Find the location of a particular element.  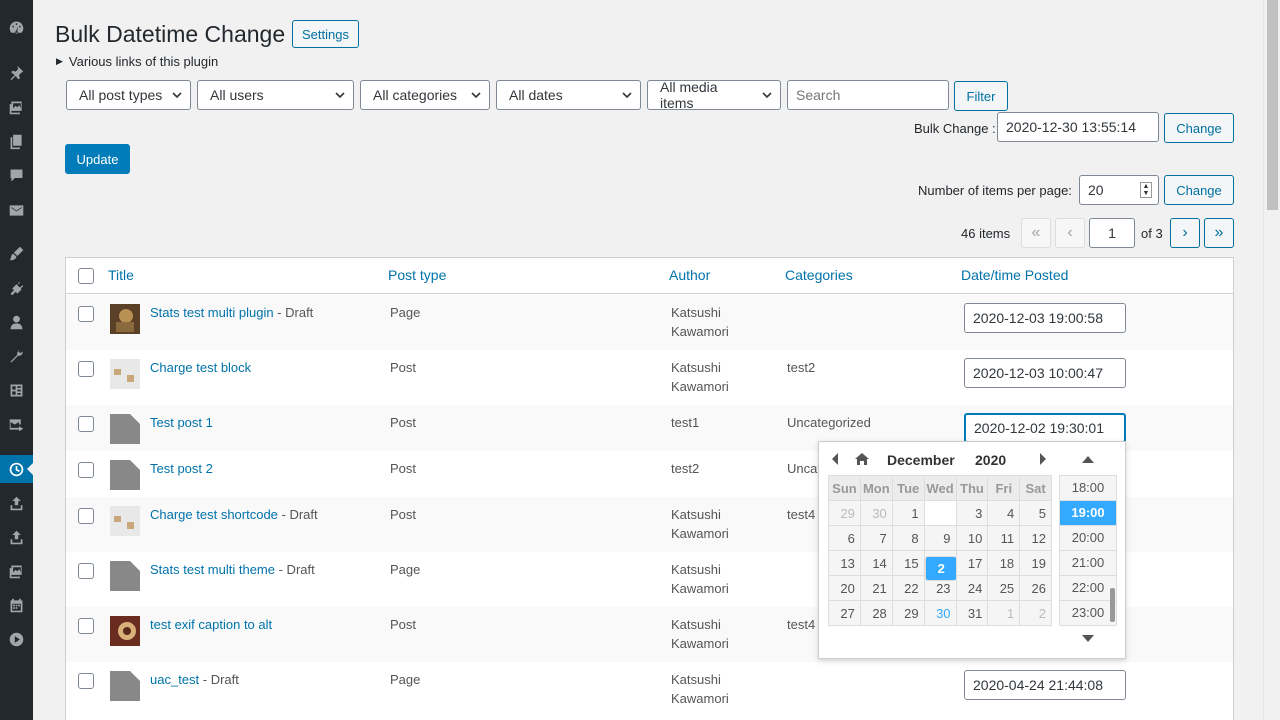

prev-page-button: ‹ is located at coordinates (1070, 233).